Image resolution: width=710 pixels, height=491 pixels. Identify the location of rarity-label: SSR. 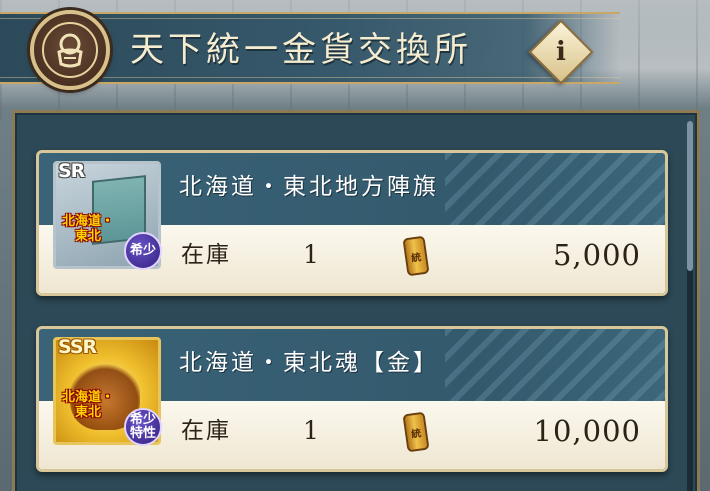
(77, 347).